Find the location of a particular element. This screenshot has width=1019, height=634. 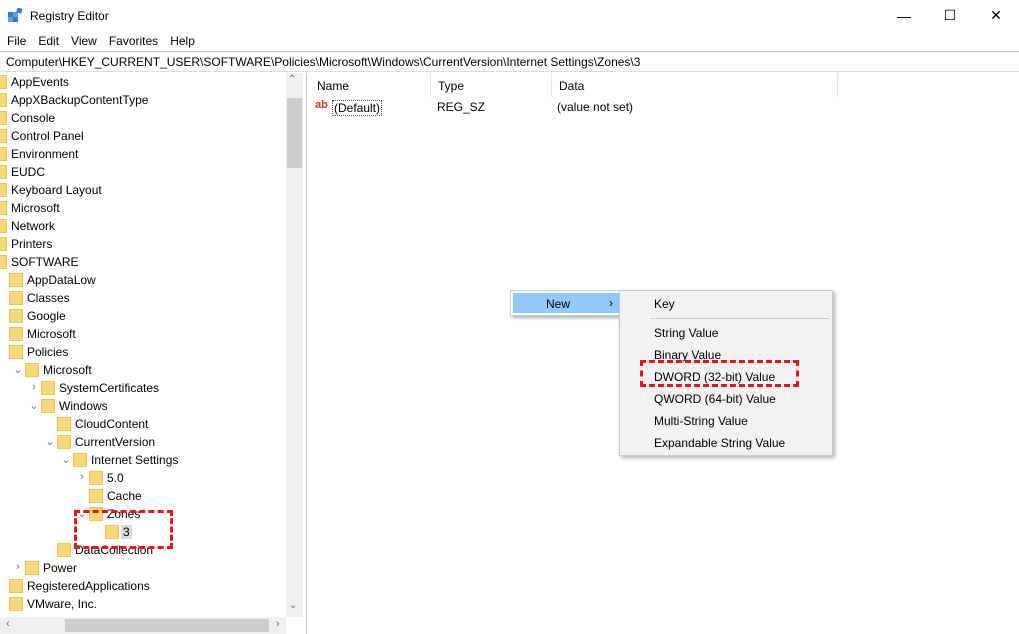

tree-node: SOFTWARE is located at coordinates (143, 262).